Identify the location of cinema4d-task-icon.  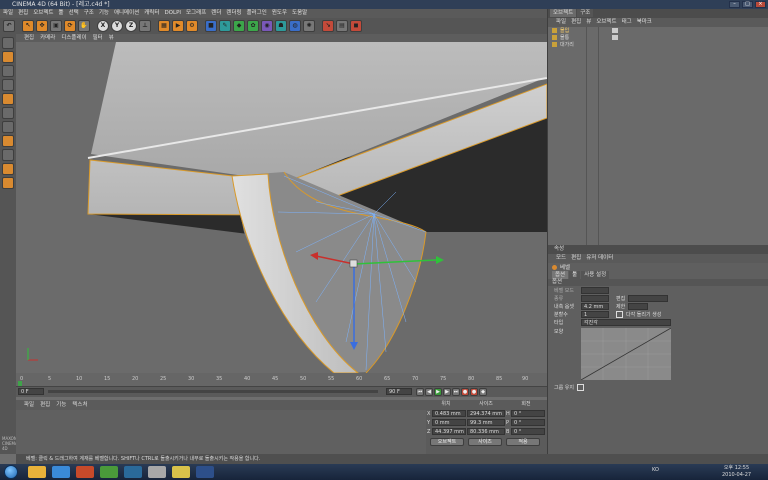
(205, 472).